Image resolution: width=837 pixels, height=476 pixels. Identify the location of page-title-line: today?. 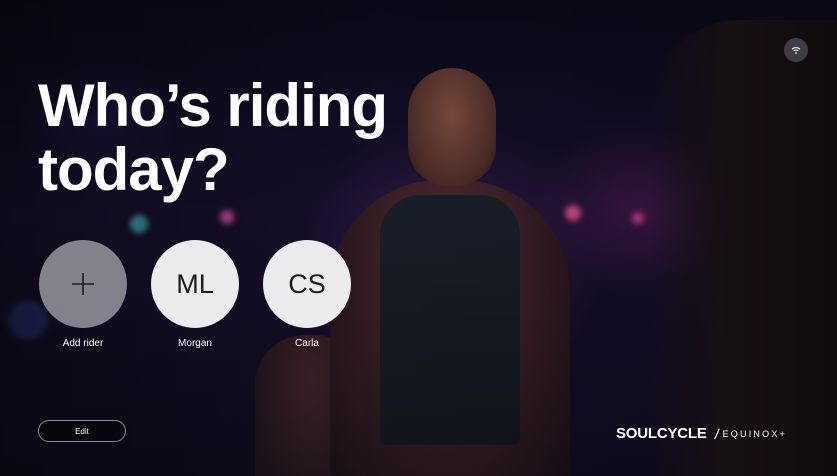
(134, 169).